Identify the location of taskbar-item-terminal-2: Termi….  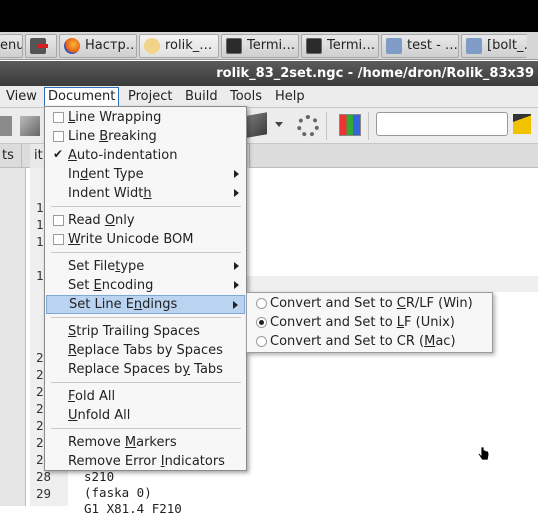
(340, 45).